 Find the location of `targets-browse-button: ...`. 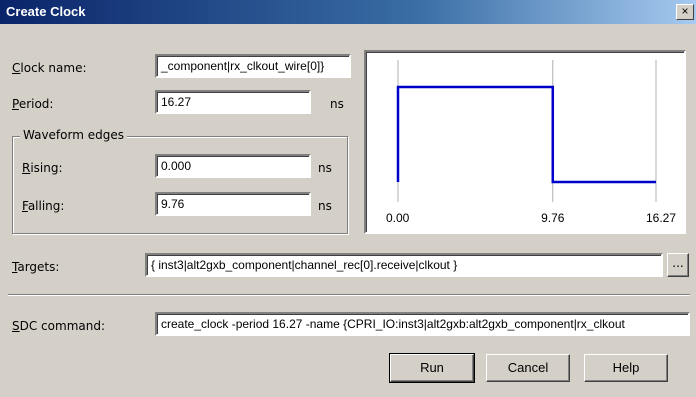

targets-browse-button: ... is located at coordinates (678, 265).